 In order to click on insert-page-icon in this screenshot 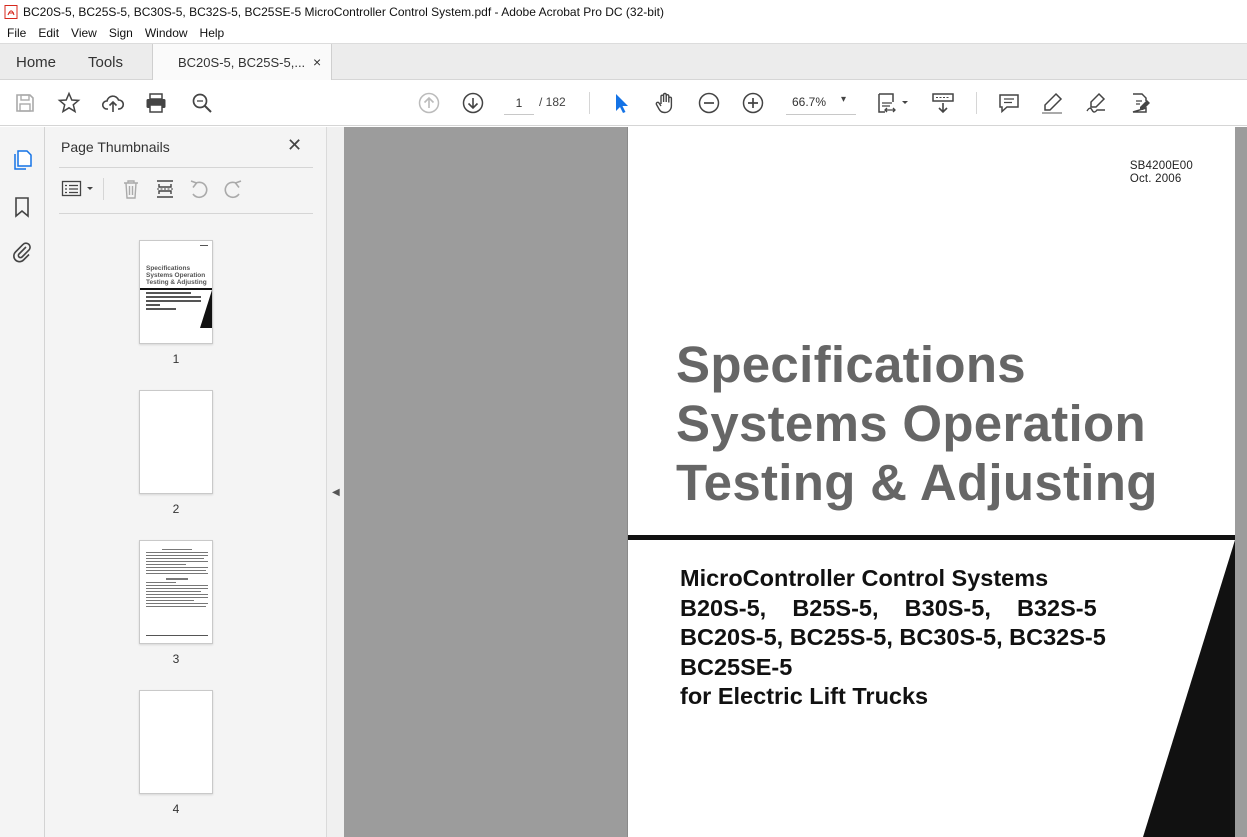, I will do `click(165, 189)`.